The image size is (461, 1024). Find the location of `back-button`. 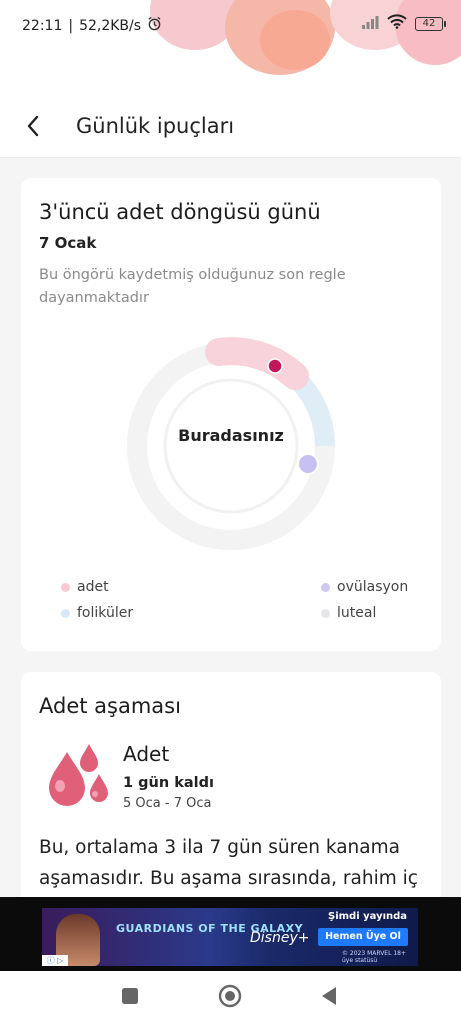

back-button is located at coordinates (33, 128).